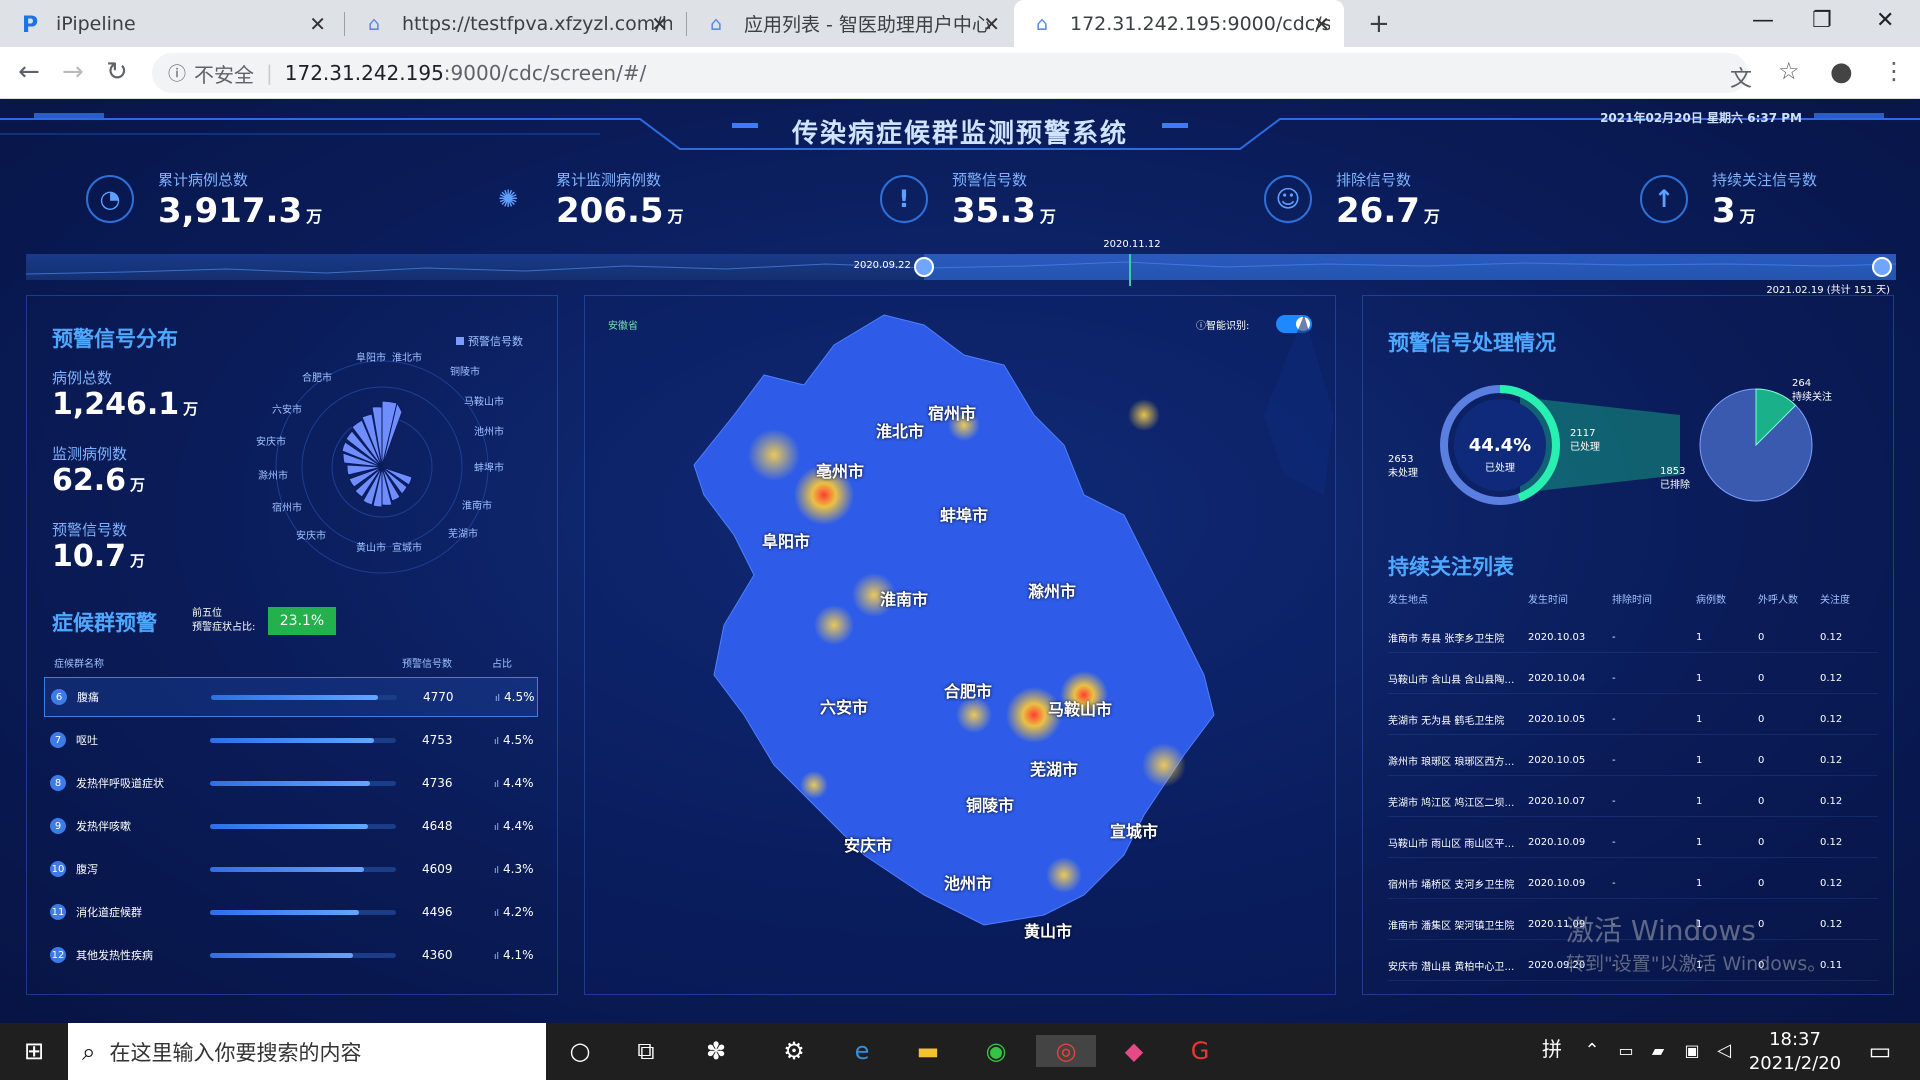 This screenshot has width=1920, height=1080. What do you see at coordinates (34, 1051) in the screenshot?
I see `windows-start-icon: ⊞` at bounding box center [34, 1051].